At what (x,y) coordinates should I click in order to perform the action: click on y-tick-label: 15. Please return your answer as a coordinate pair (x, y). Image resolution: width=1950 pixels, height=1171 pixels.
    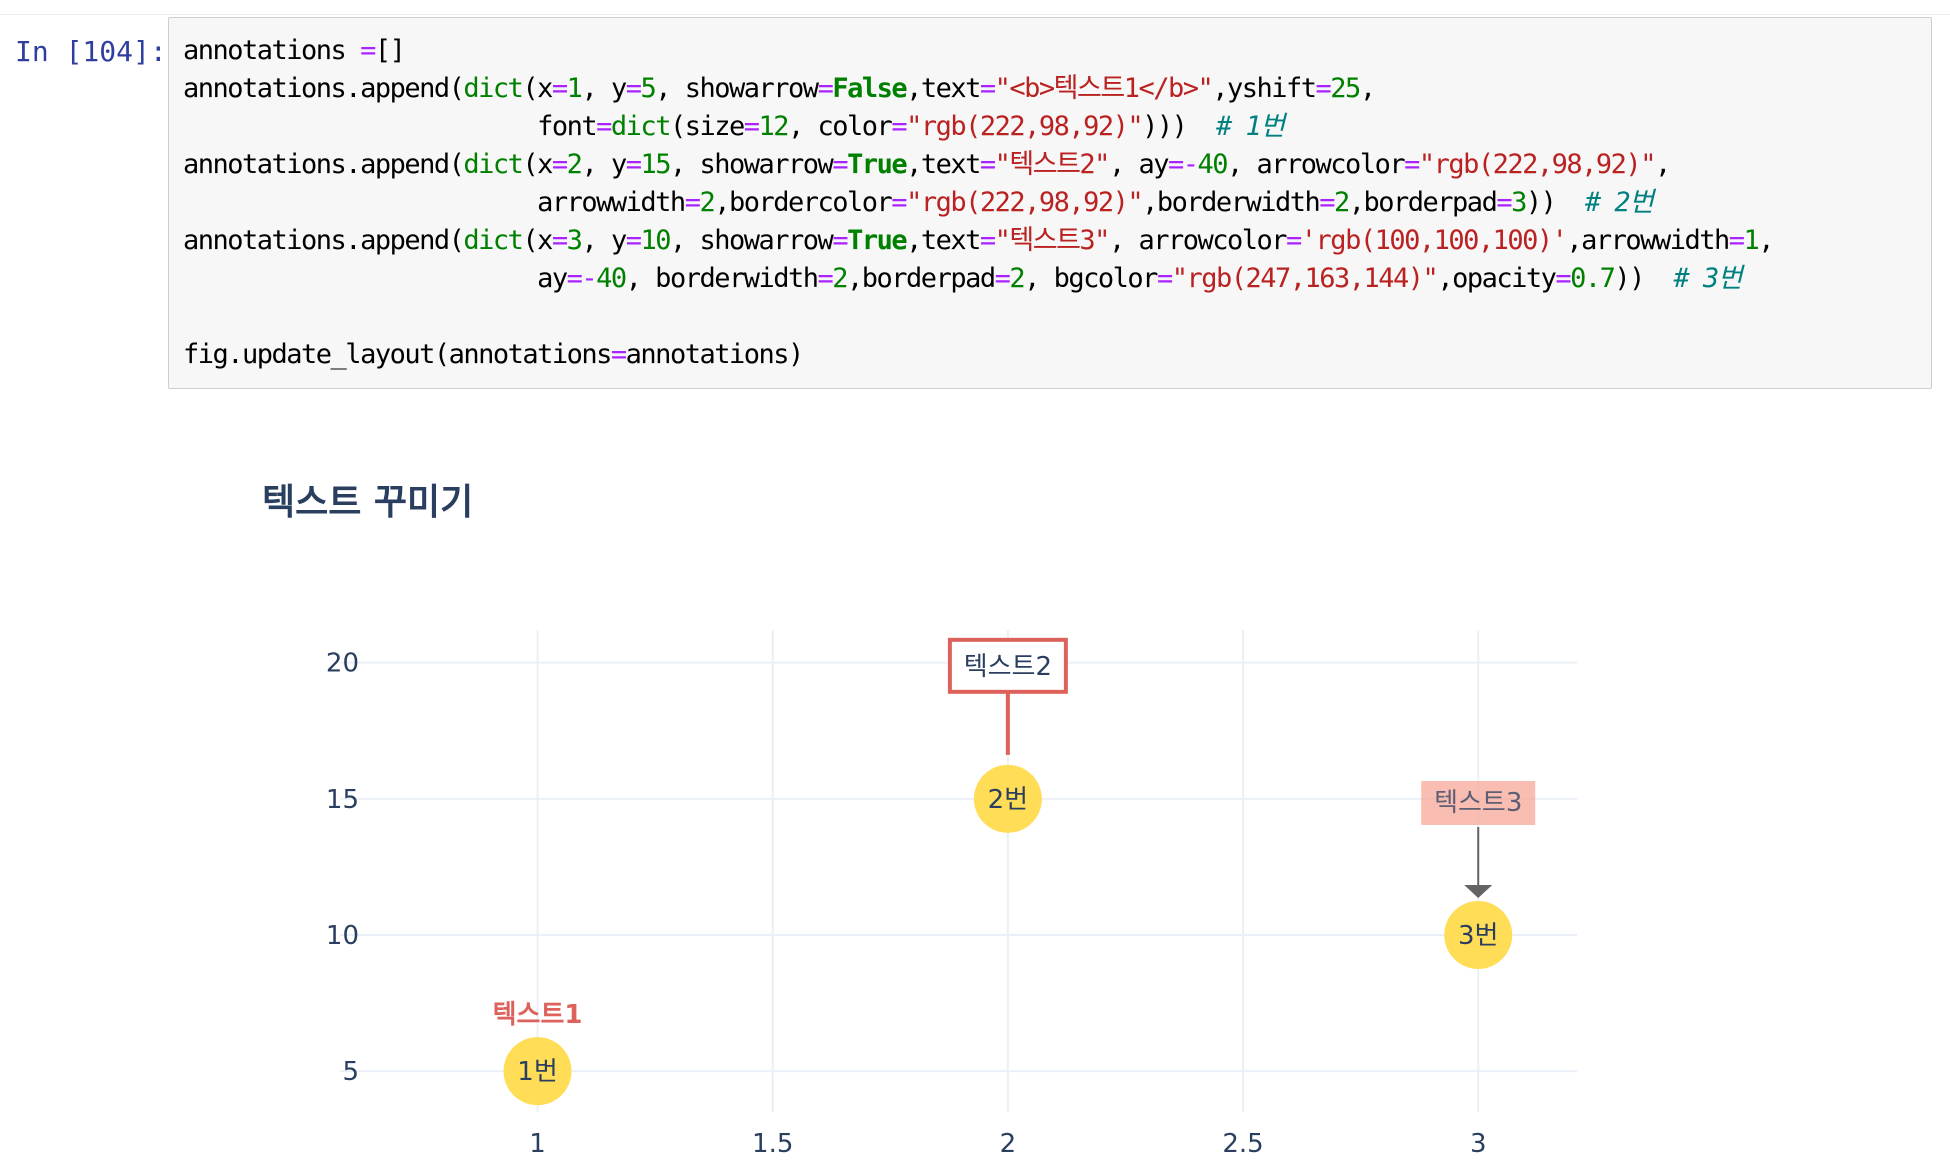
    Looking at the image, I should click on (342, 800).